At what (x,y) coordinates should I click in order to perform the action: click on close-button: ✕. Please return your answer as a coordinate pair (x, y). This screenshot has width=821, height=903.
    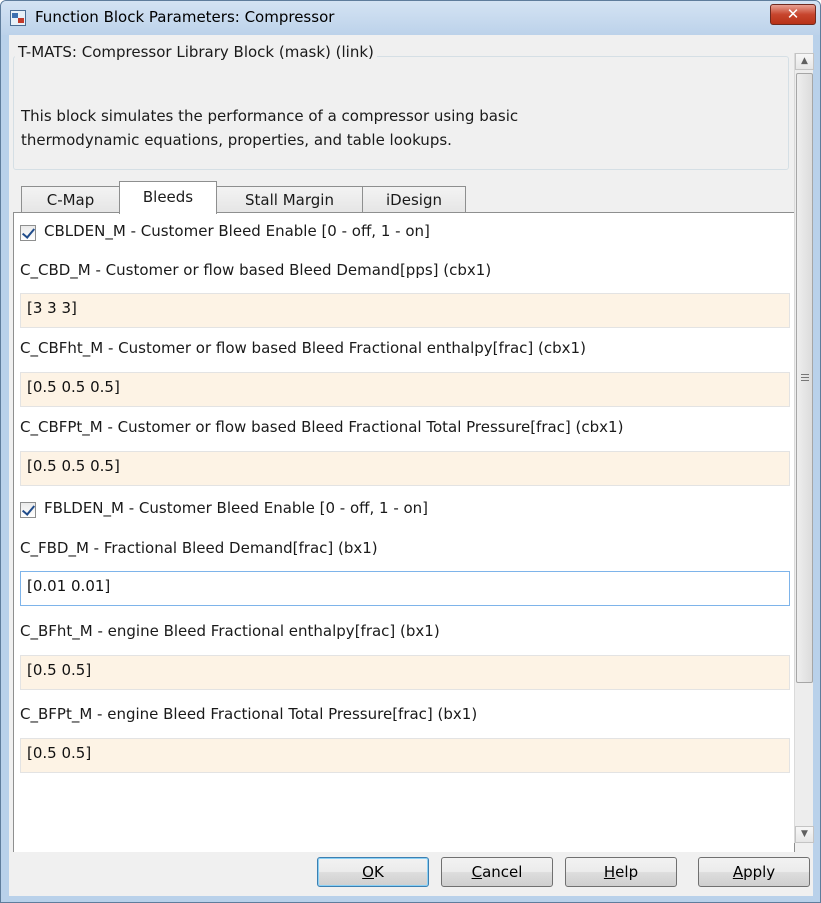
    Looking at the image, I should click on (793, 14).